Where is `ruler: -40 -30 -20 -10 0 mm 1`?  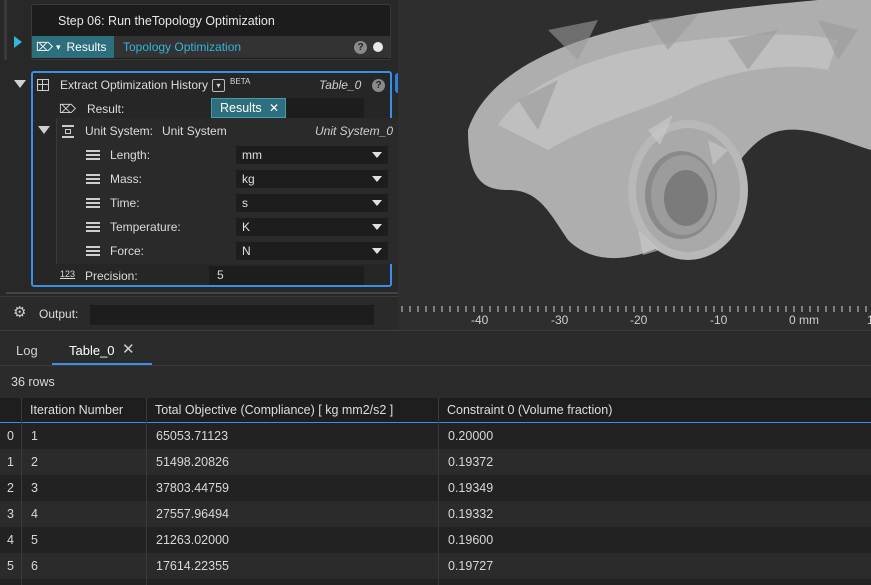 ruler: -40 -30 -20 -10 0 mm 1 is located at coordinates (634, 314).